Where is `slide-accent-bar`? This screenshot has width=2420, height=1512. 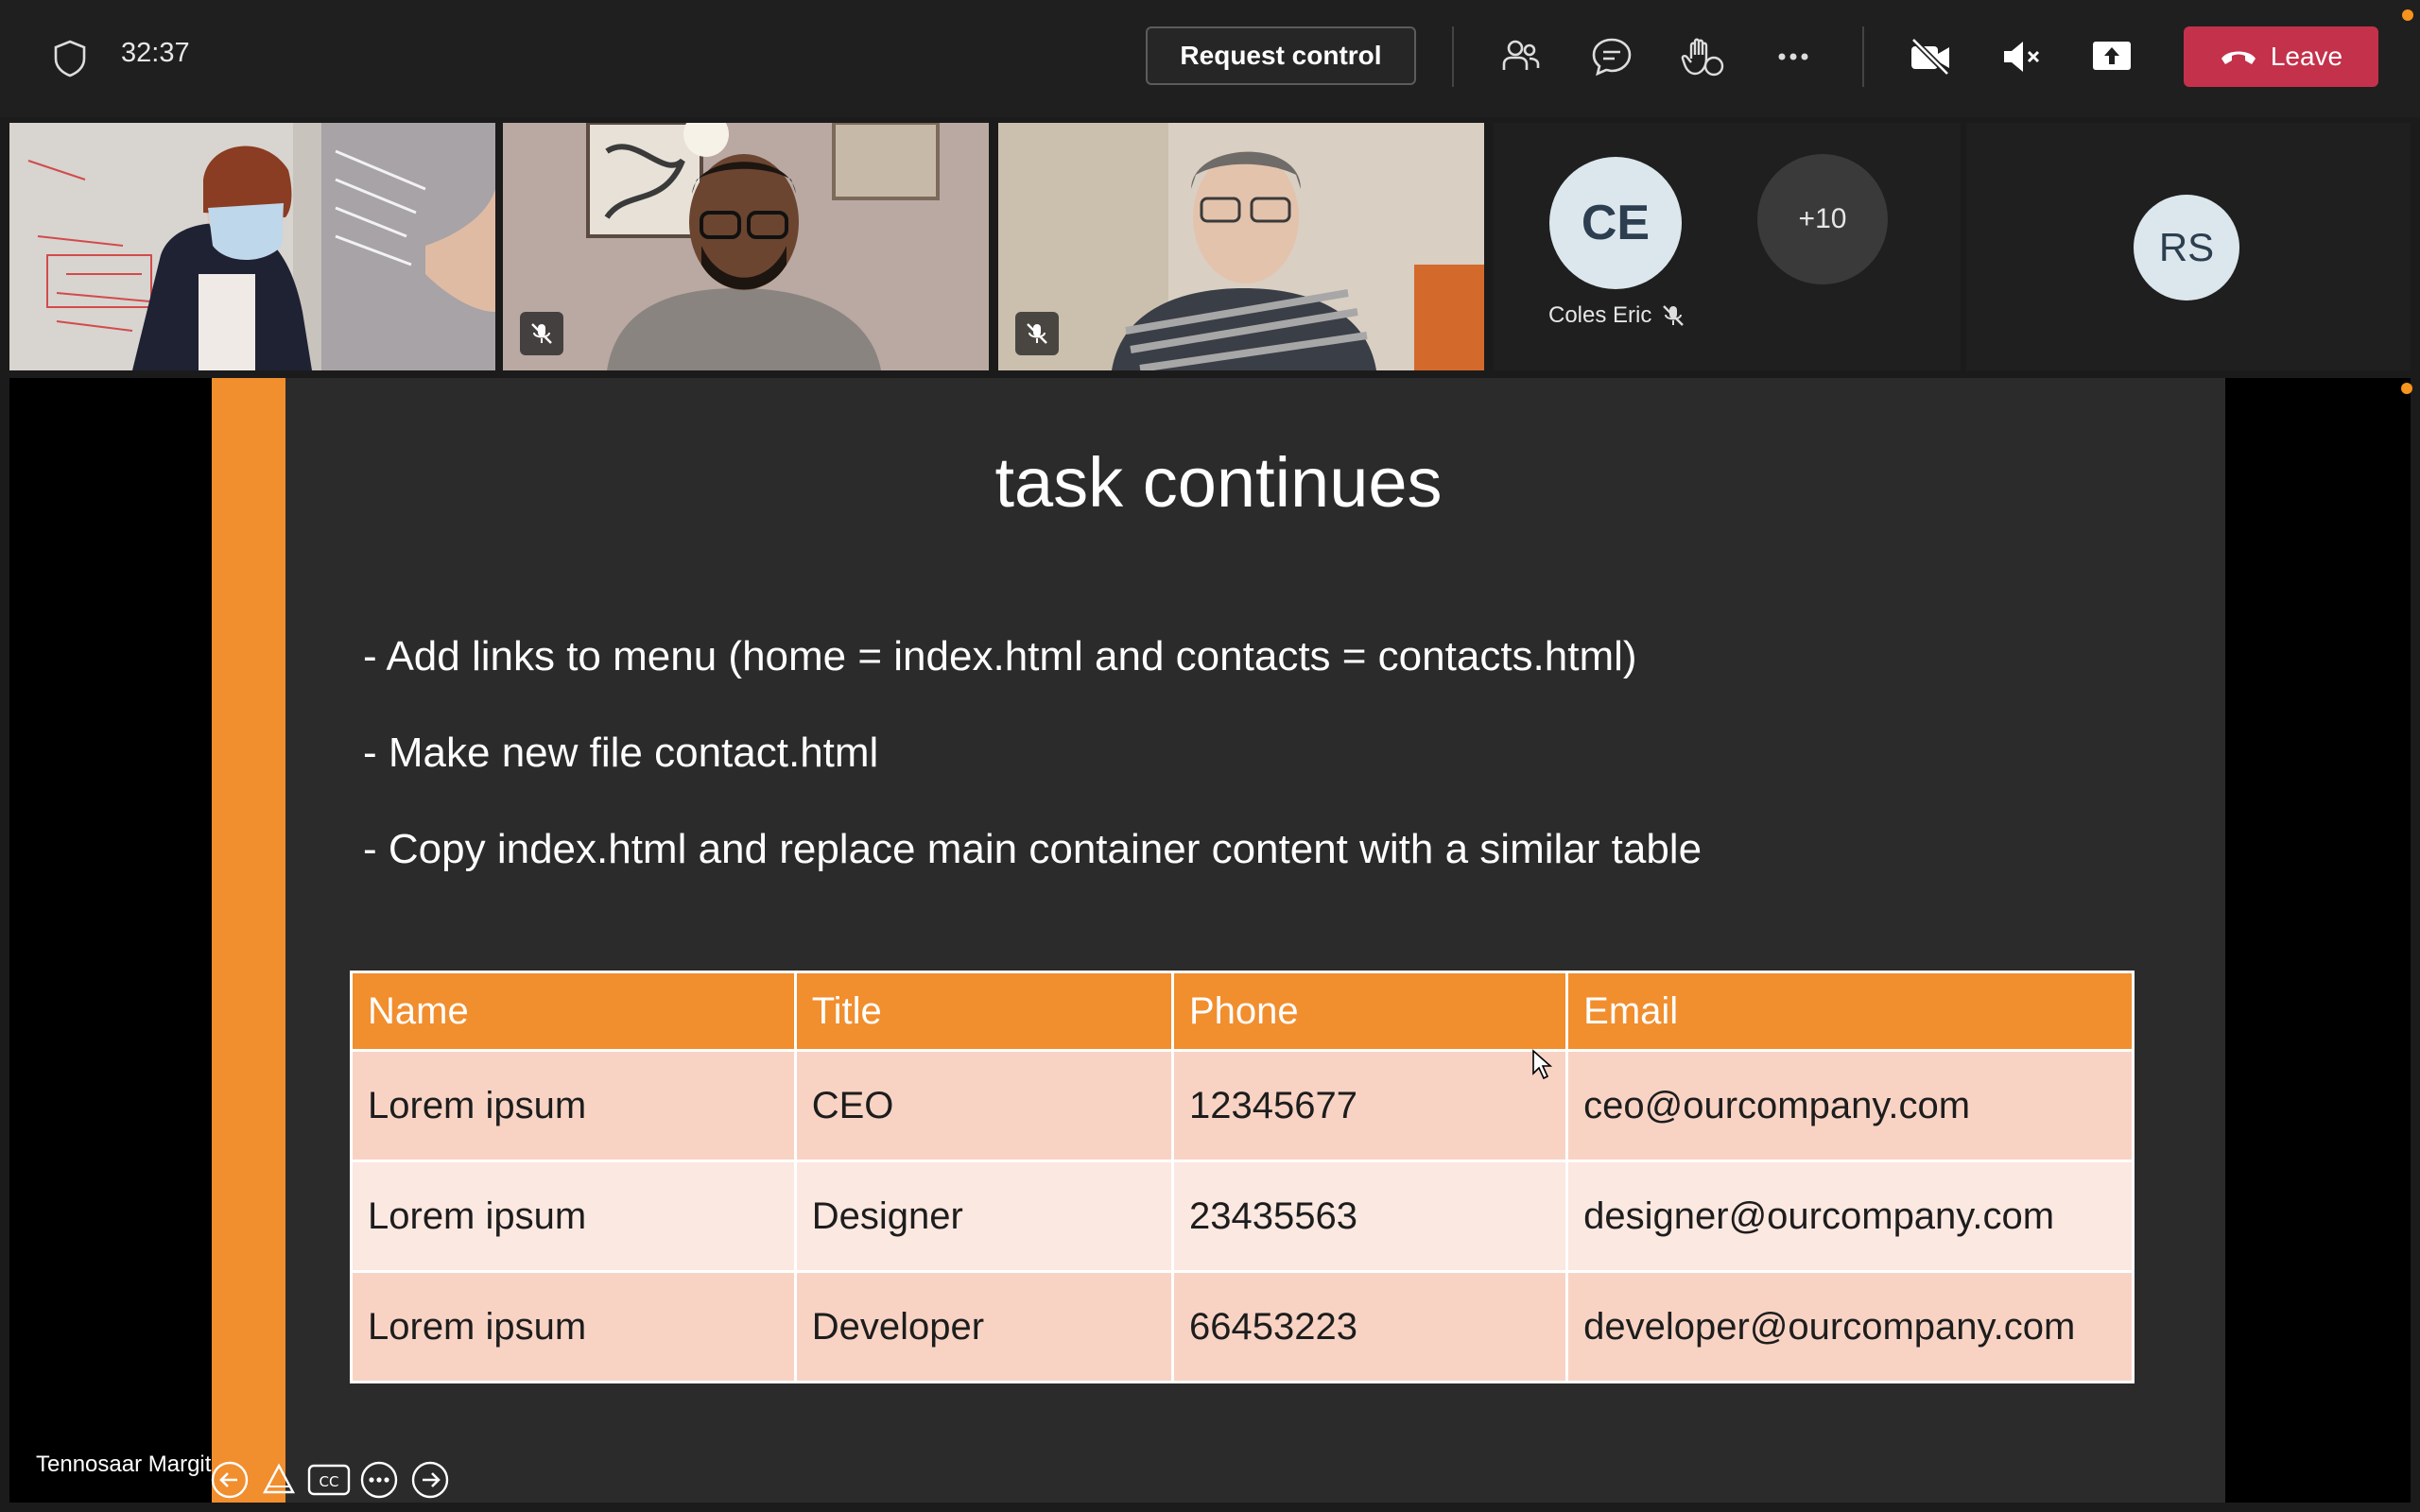
slide-accent-bar is located at coordinates (249, 940).